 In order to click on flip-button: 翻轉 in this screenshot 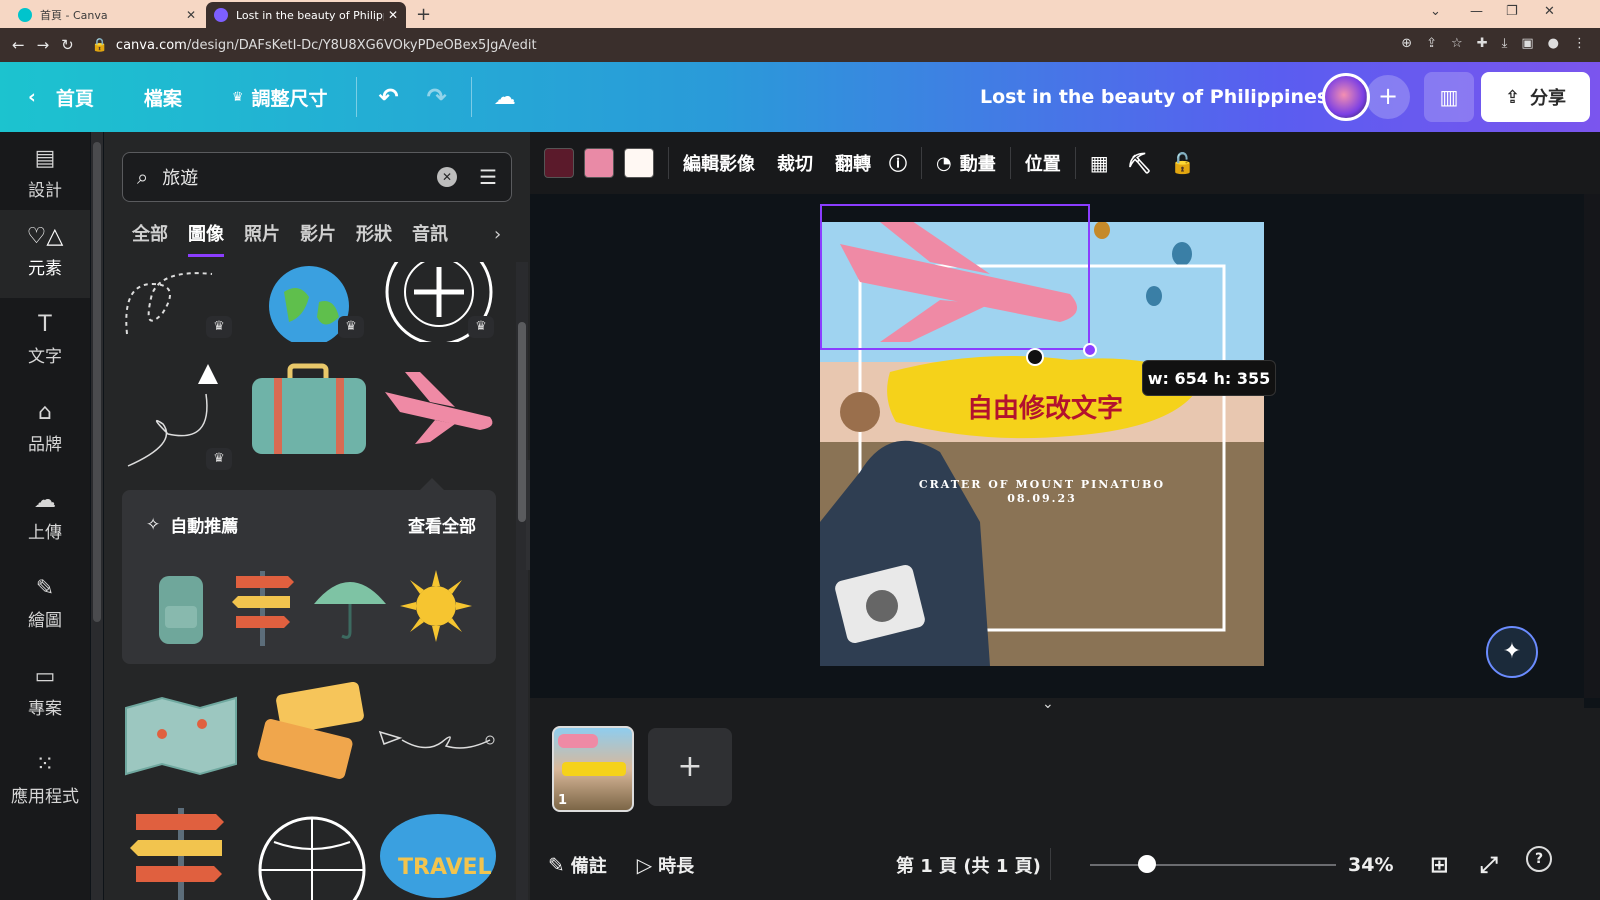, I will do `click(853, 163)`.